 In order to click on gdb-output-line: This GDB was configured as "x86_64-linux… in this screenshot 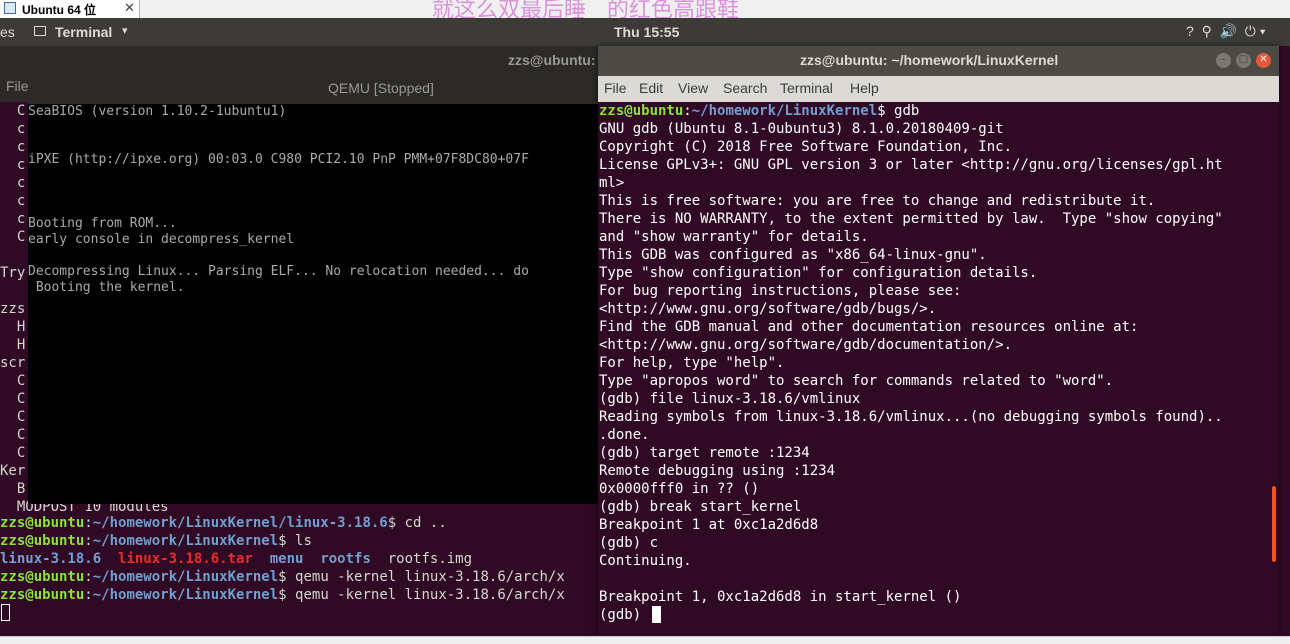, I will do `click(793, 255)`.